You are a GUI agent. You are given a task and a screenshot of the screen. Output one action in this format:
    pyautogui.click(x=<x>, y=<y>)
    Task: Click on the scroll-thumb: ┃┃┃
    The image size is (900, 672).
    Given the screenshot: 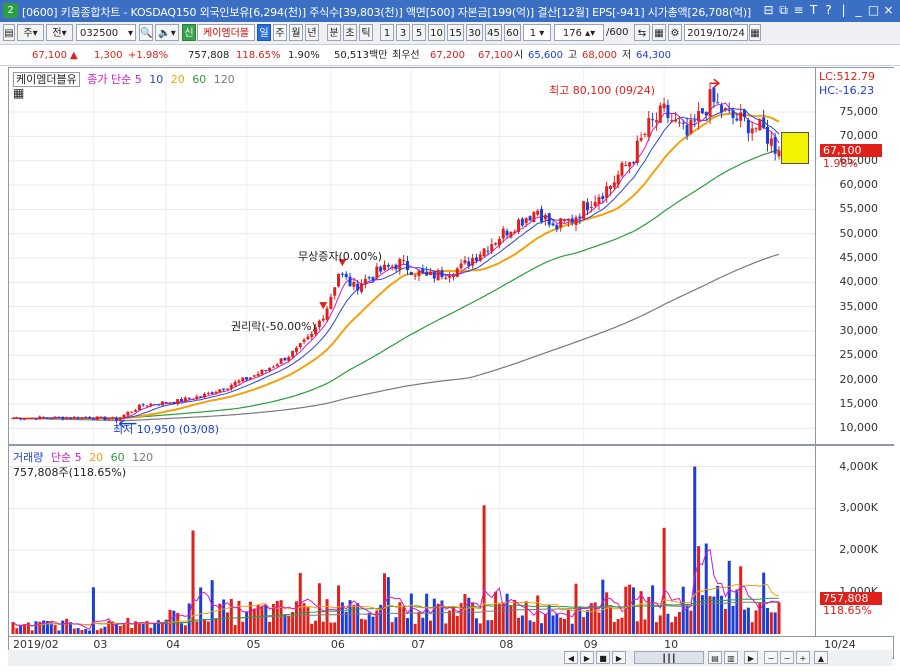 What is the action you would take?
    pyautogui.click(x=669, y=657)
    